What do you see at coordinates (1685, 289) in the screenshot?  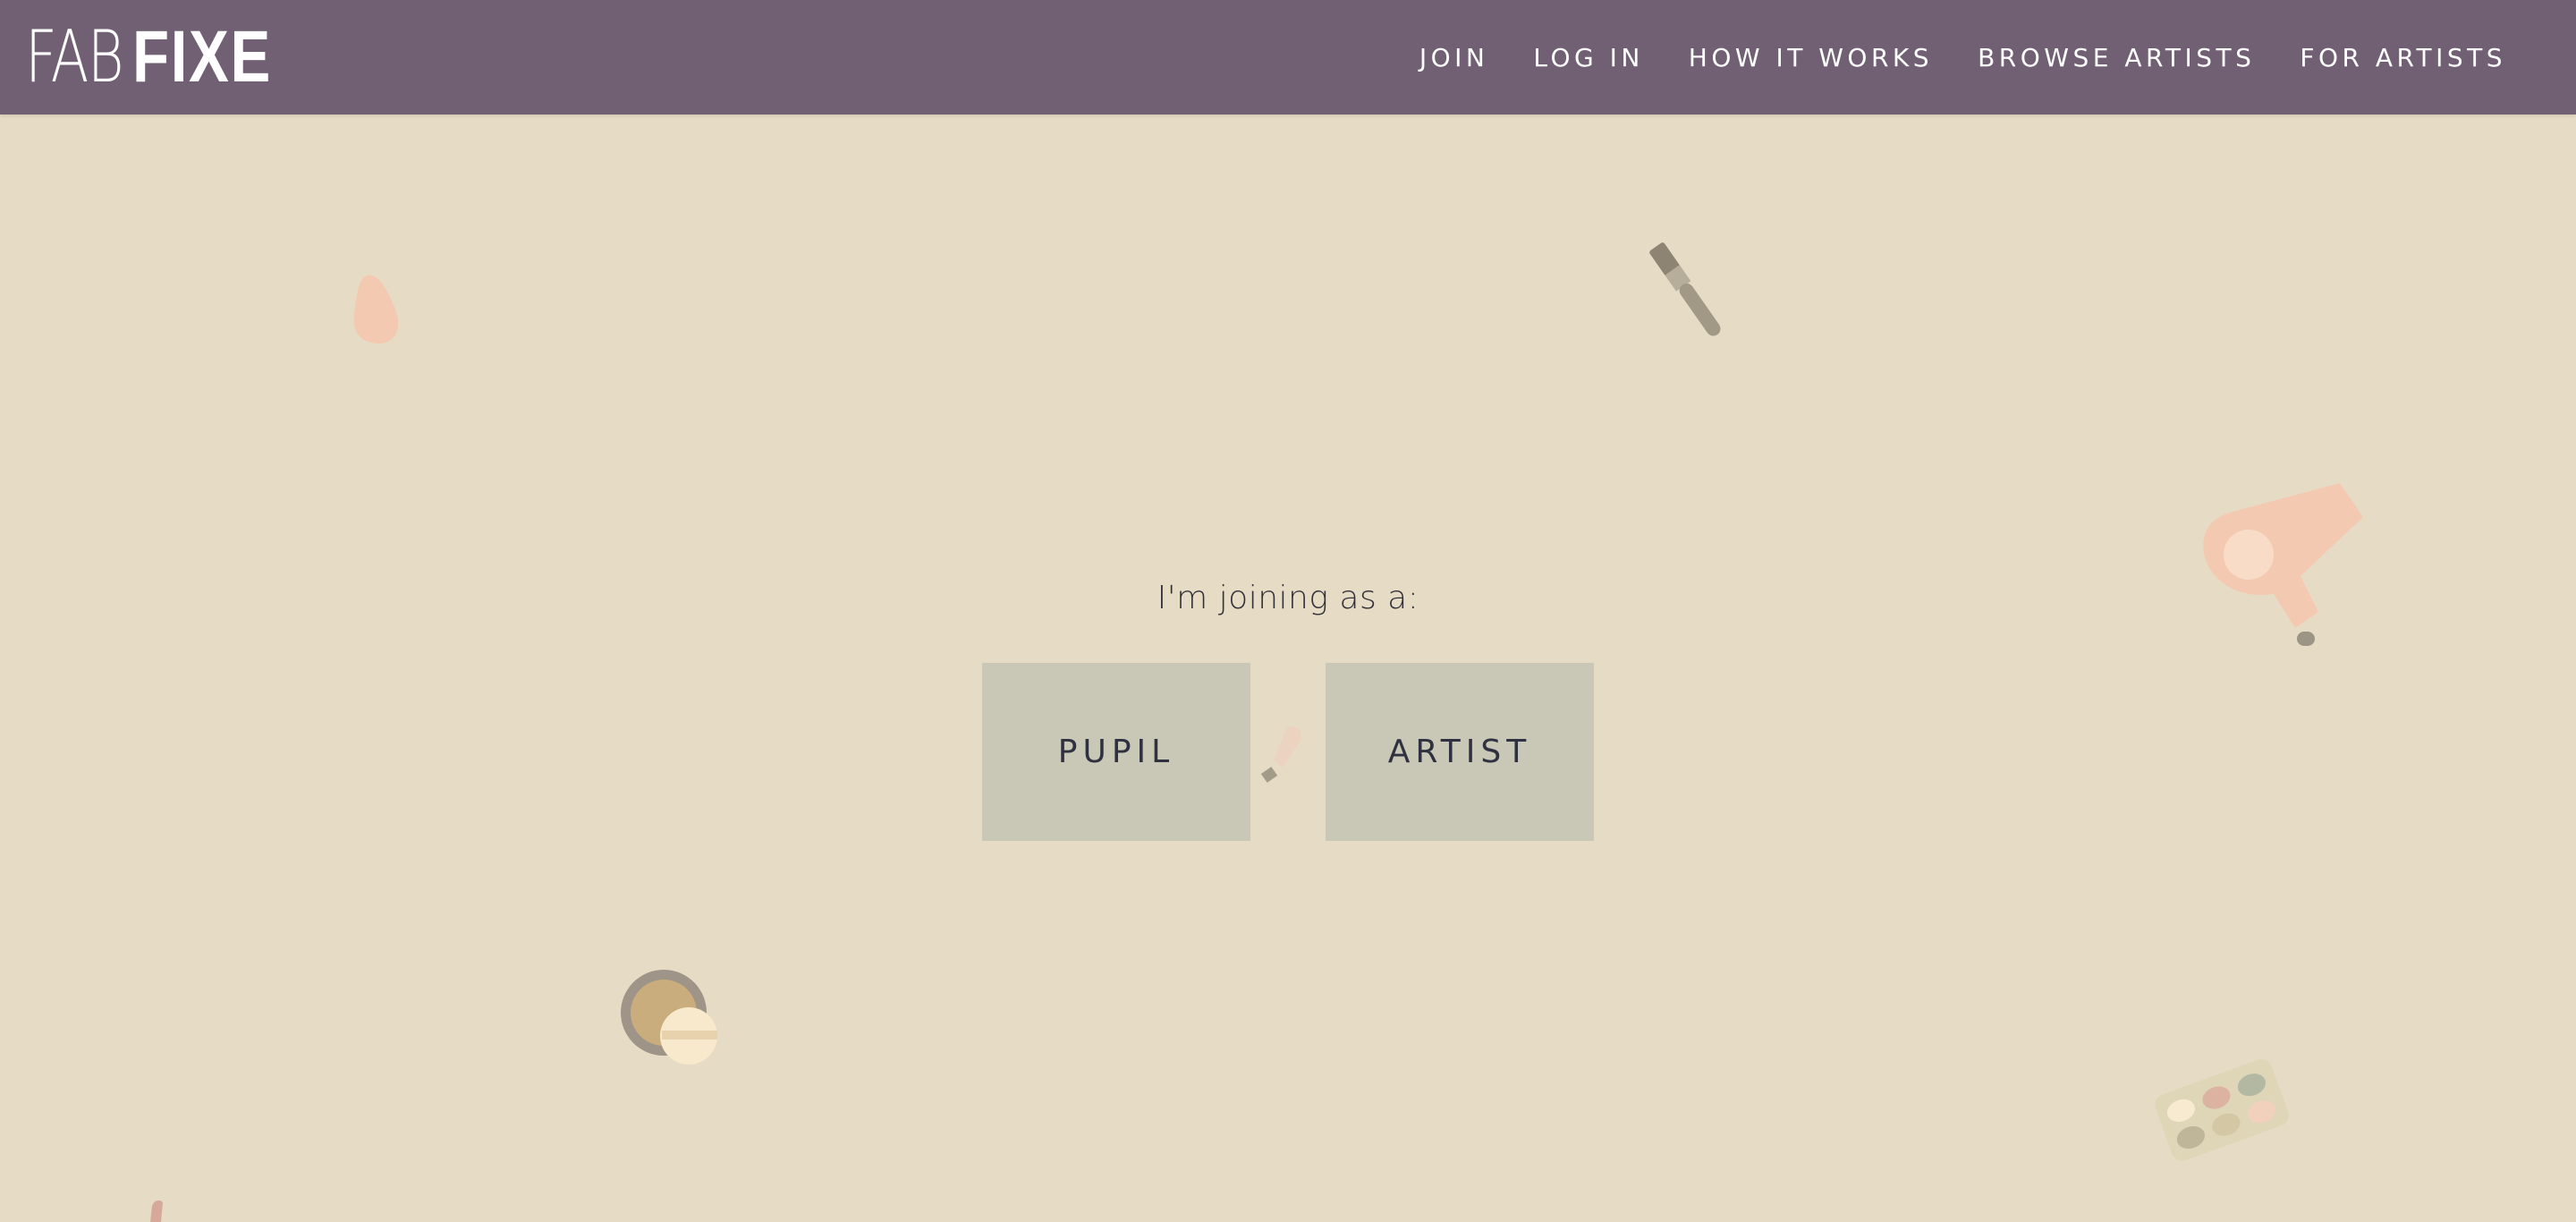 I see `makeup-brush-icon` at bounding box center [1685, 289].